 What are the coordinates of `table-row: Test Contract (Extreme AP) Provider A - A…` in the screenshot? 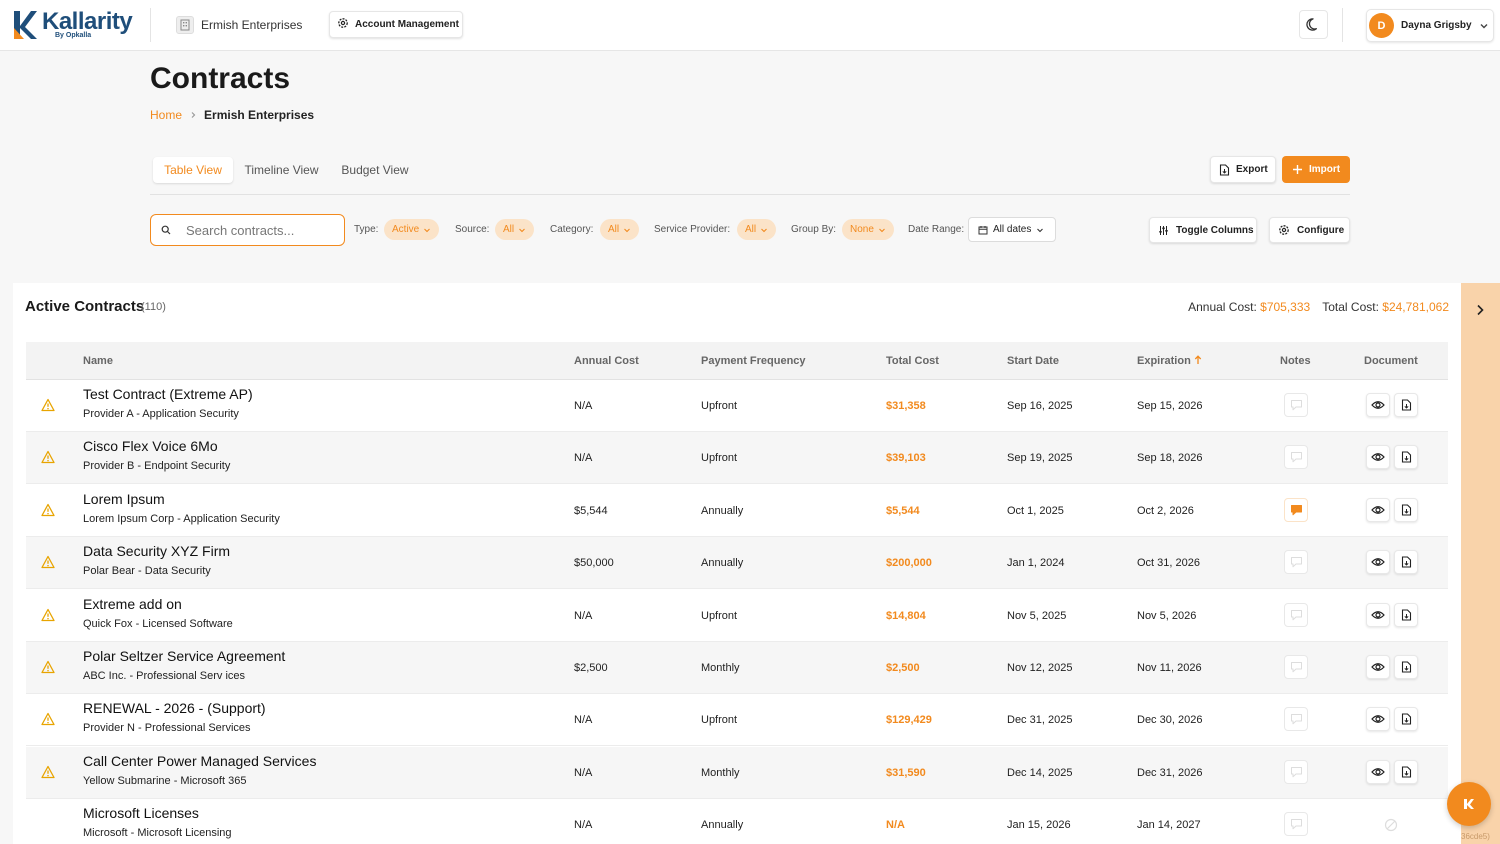 It's located at (737, 406).